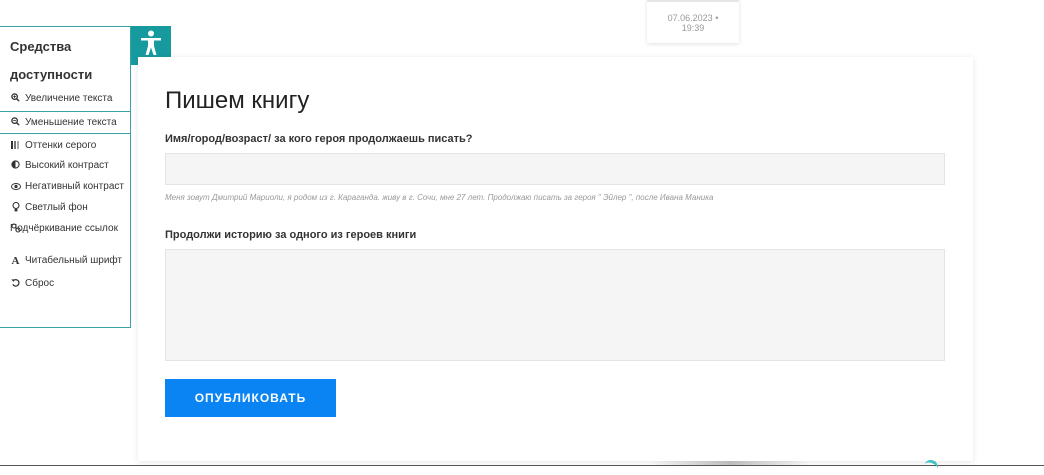 The height and width of the screenshot is (475, 1044). What do you see at coordinates (65, 122) in the screenshot?
I see `option-decrease-text: Уменьшение текста` at bounding box center [65, 122].